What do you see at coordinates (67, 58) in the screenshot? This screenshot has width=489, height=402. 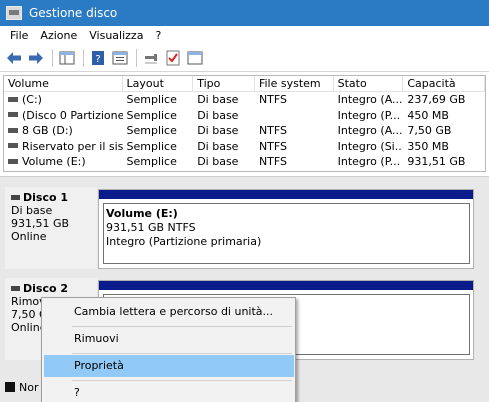 I see `console-tree-icon` at bounding box center [67, 58].